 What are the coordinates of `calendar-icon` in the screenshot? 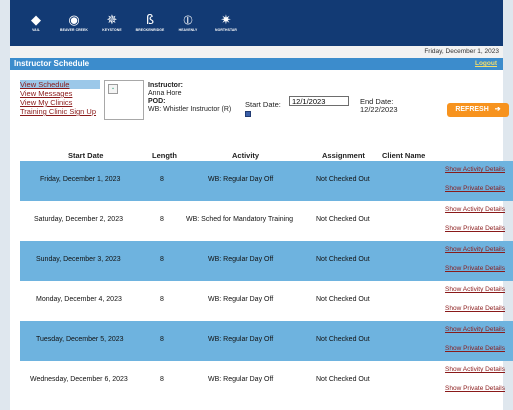 It's located at (248, 114).